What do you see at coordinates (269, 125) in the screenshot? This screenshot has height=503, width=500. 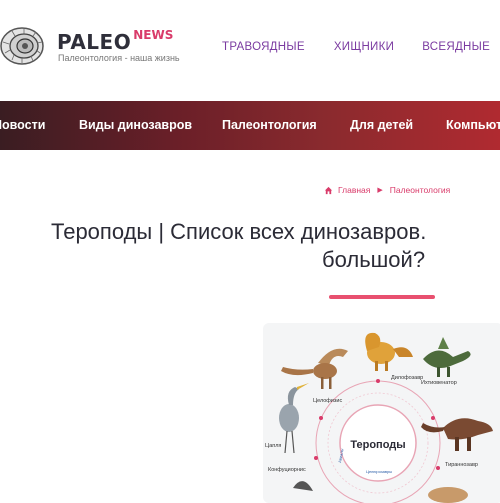 I see `main-nav-paleontology: Палеонтология` at bounding box center [269, 125].